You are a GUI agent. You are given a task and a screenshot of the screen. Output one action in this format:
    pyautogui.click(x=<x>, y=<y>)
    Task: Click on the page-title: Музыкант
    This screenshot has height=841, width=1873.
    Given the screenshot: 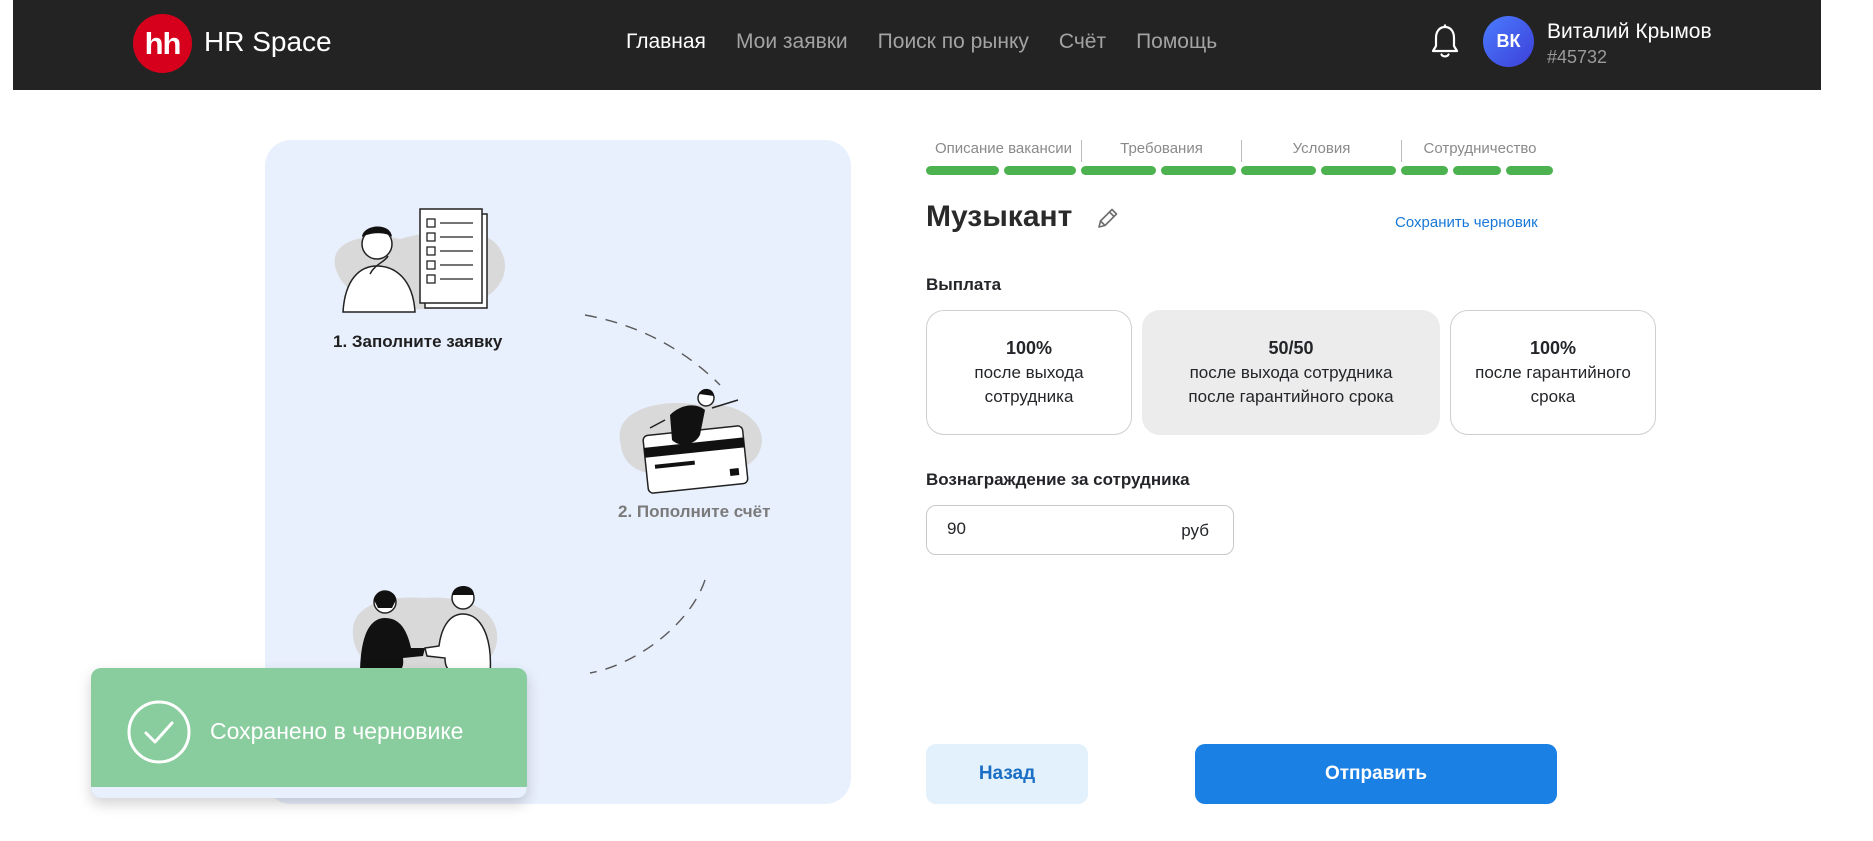 What is the action you would take?
    pyautogui.click(x=999, y=216)
    